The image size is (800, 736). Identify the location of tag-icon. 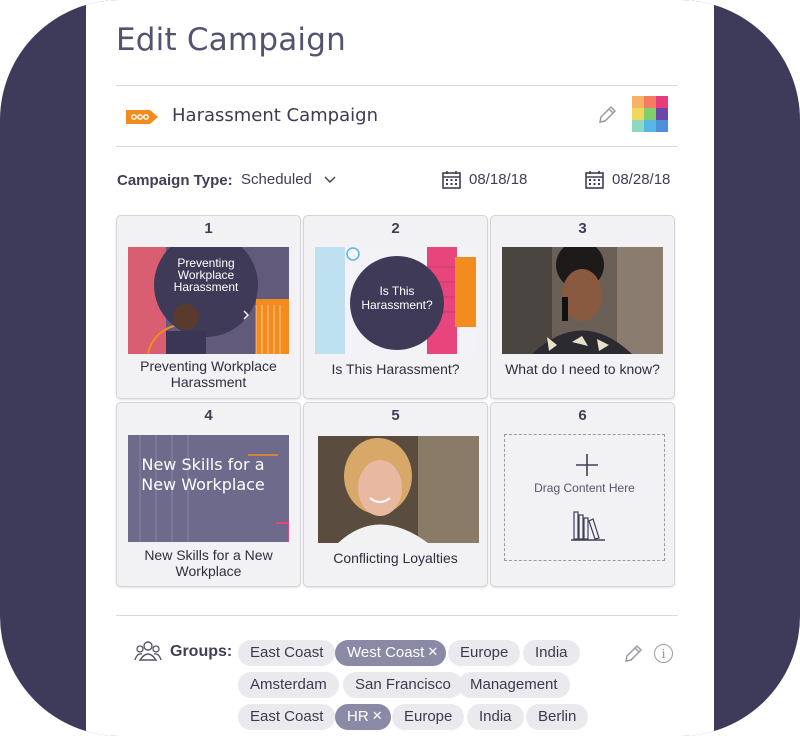
(142, 117).